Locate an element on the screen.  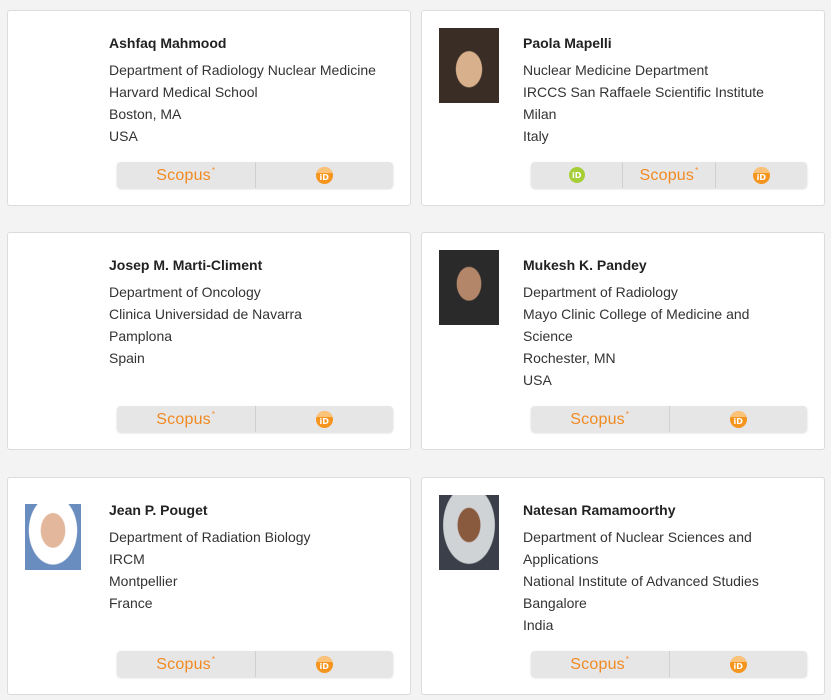
person-name: Josep M. Marti-Climent is located at coordinates (254, 265).